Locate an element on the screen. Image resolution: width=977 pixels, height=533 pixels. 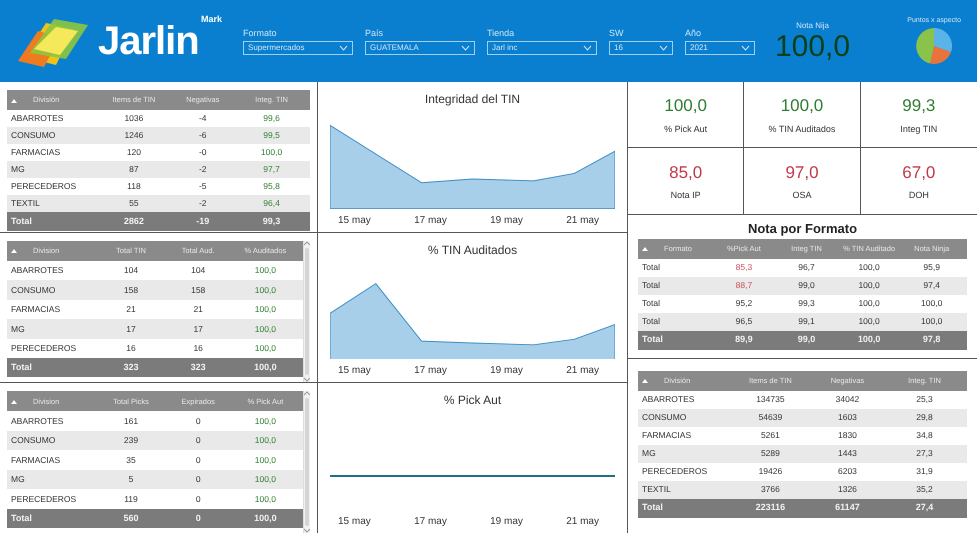
kpi-label: OSA is located at coordinates (802, 195).